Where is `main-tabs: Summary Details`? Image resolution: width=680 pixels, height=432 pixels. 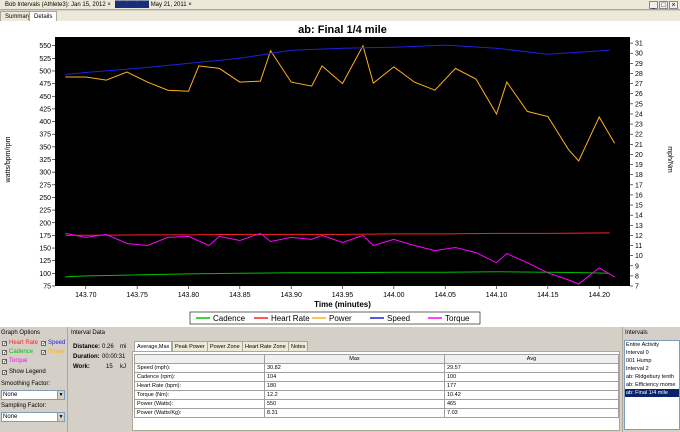
main-tabs: Summary Details is located at coordinates (340, 16).